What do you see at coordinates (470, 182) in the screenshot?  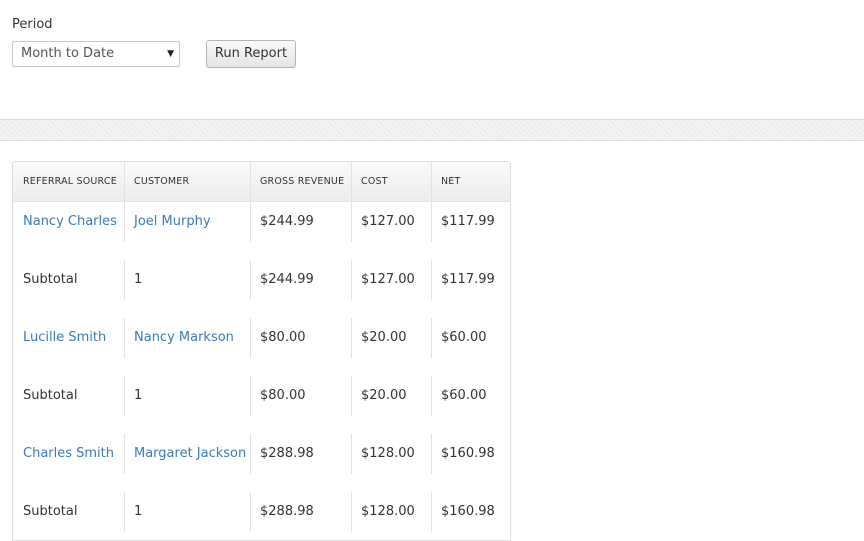 I see `header-net: NET` at bounding box center [470, 182].